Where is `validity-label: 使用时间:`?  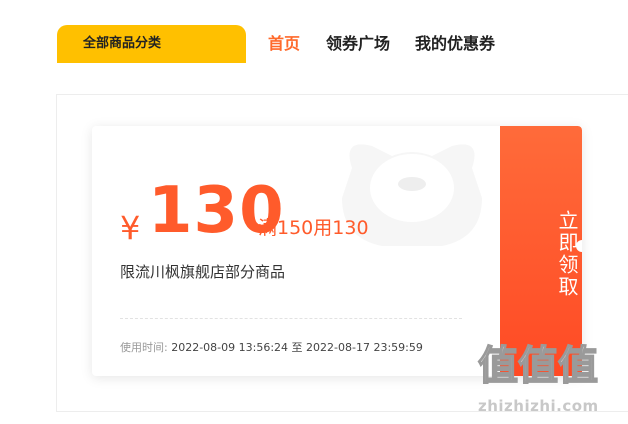
validity-label: 使用时间: is located at coordinates (144, 347).